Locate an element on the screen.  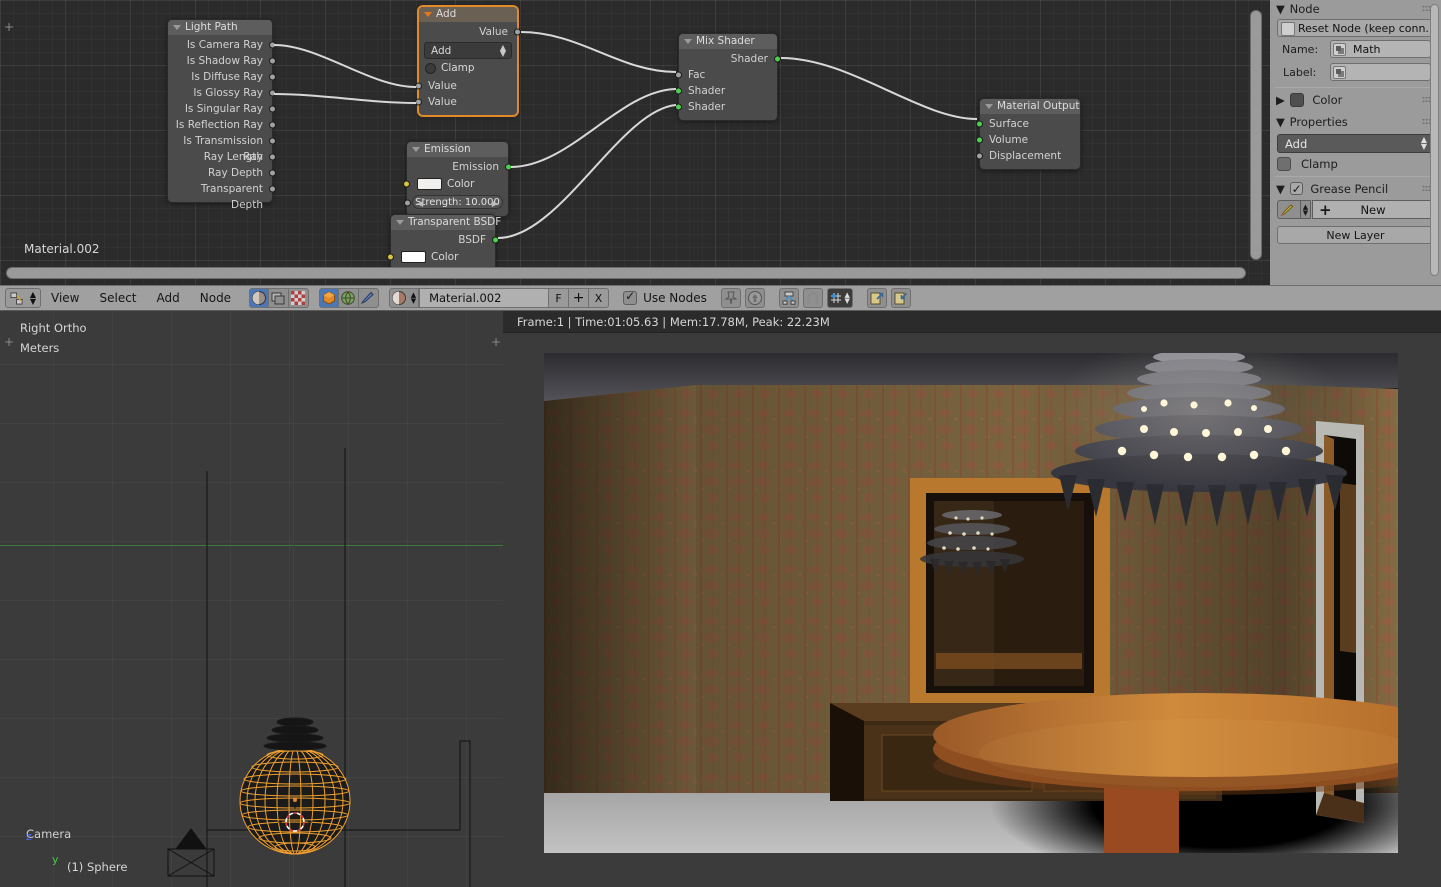
panel-section-node: ▼ Node is located at coordinates (1355, 9).